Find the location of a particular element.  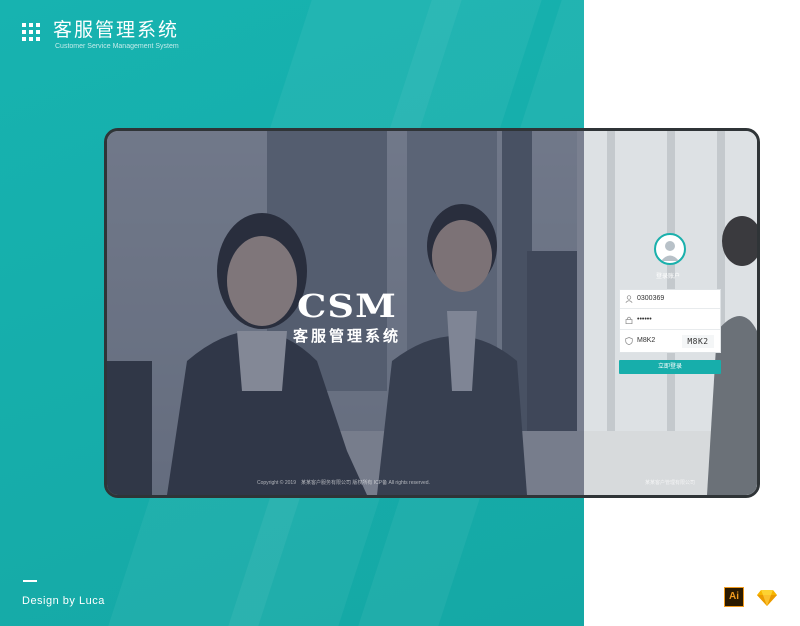

login-form: 0300369 •••••• M8K2 M8K2 is located at coordinates (670, 321).